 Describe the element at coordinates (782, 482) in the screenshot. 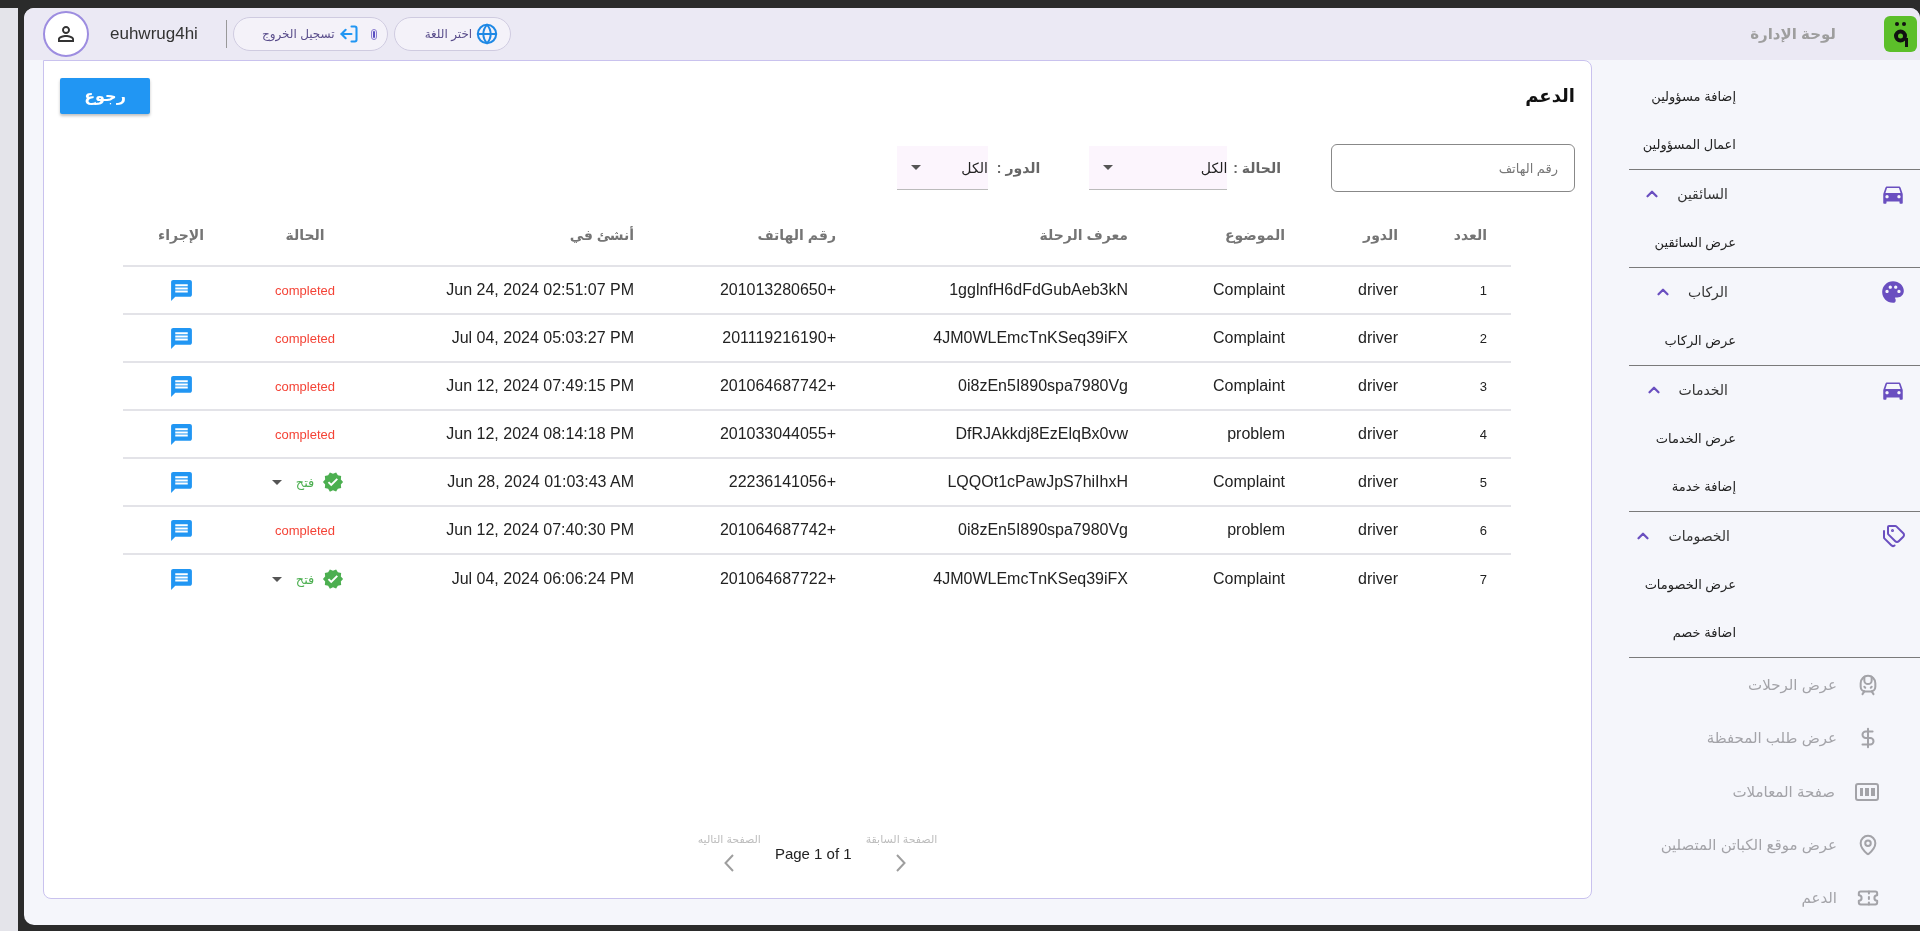

I see `table-cell-text: 22236141056+` at that location.